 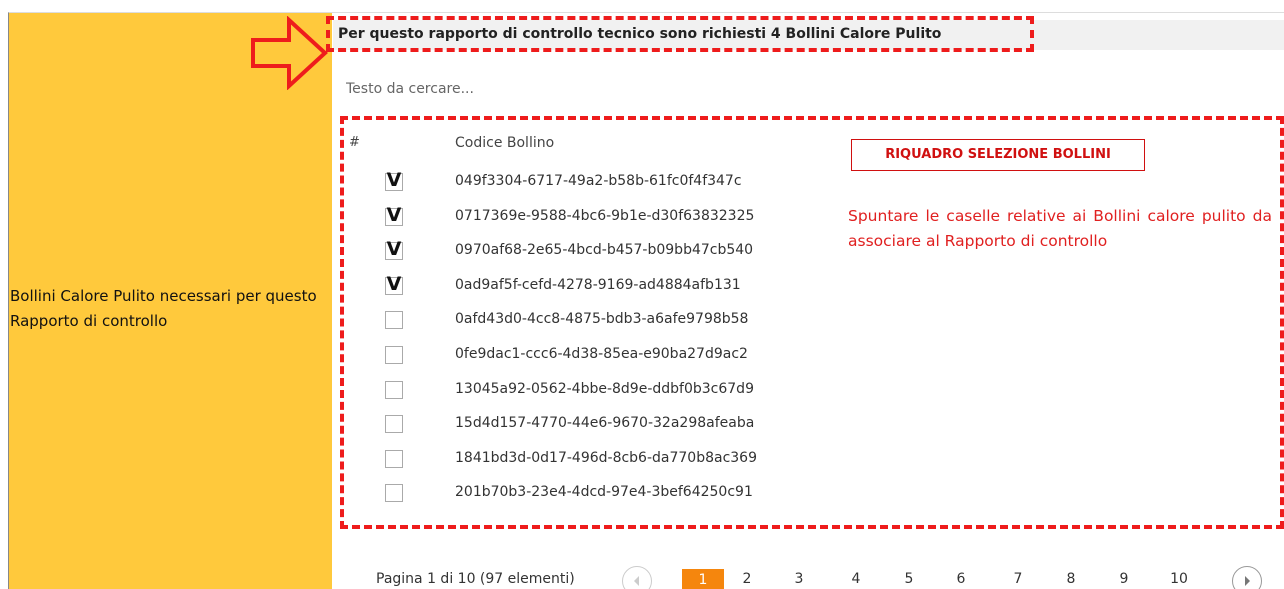 I want to click on page-button-6: 6, so click(x=961, y=579).